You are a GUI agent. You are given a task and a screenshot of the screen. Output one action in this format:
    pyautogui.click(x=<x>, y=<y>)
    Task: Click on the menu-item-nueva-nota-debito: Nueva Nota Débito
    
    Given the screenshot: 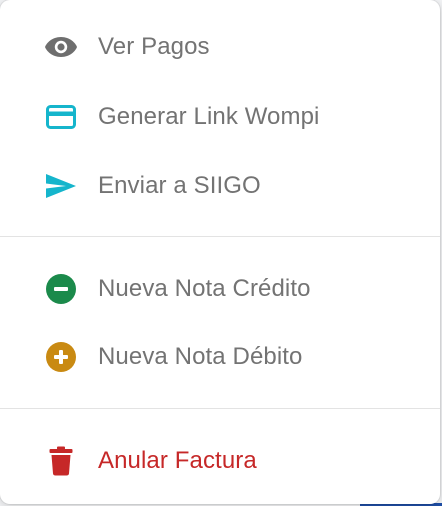 What is the action you would take?
    pyautogui.click(x=220, y=357)
    